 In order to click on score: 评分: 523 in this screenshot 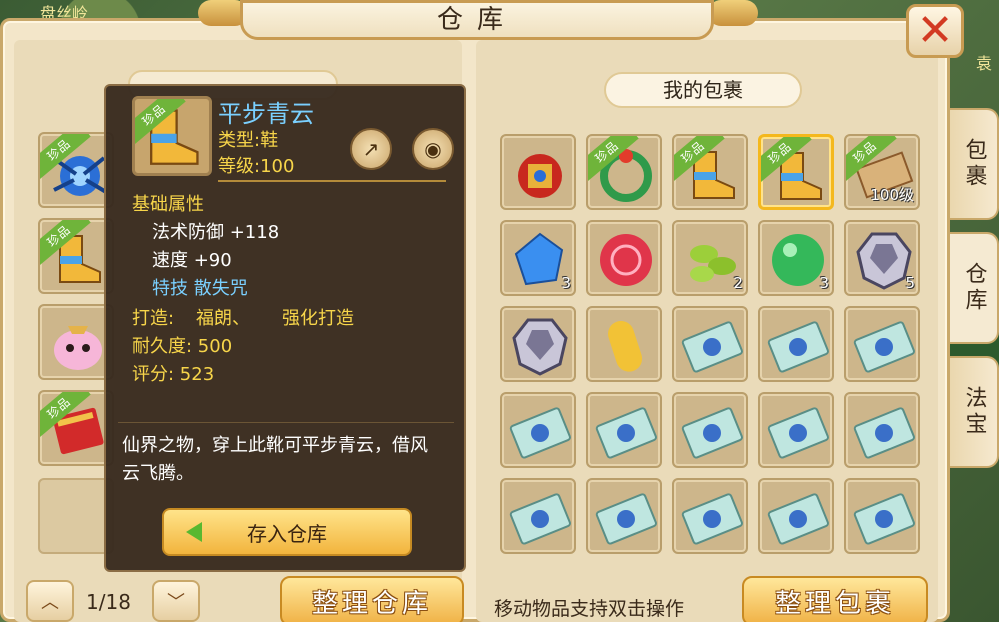, I will do `click(173, 374)`.